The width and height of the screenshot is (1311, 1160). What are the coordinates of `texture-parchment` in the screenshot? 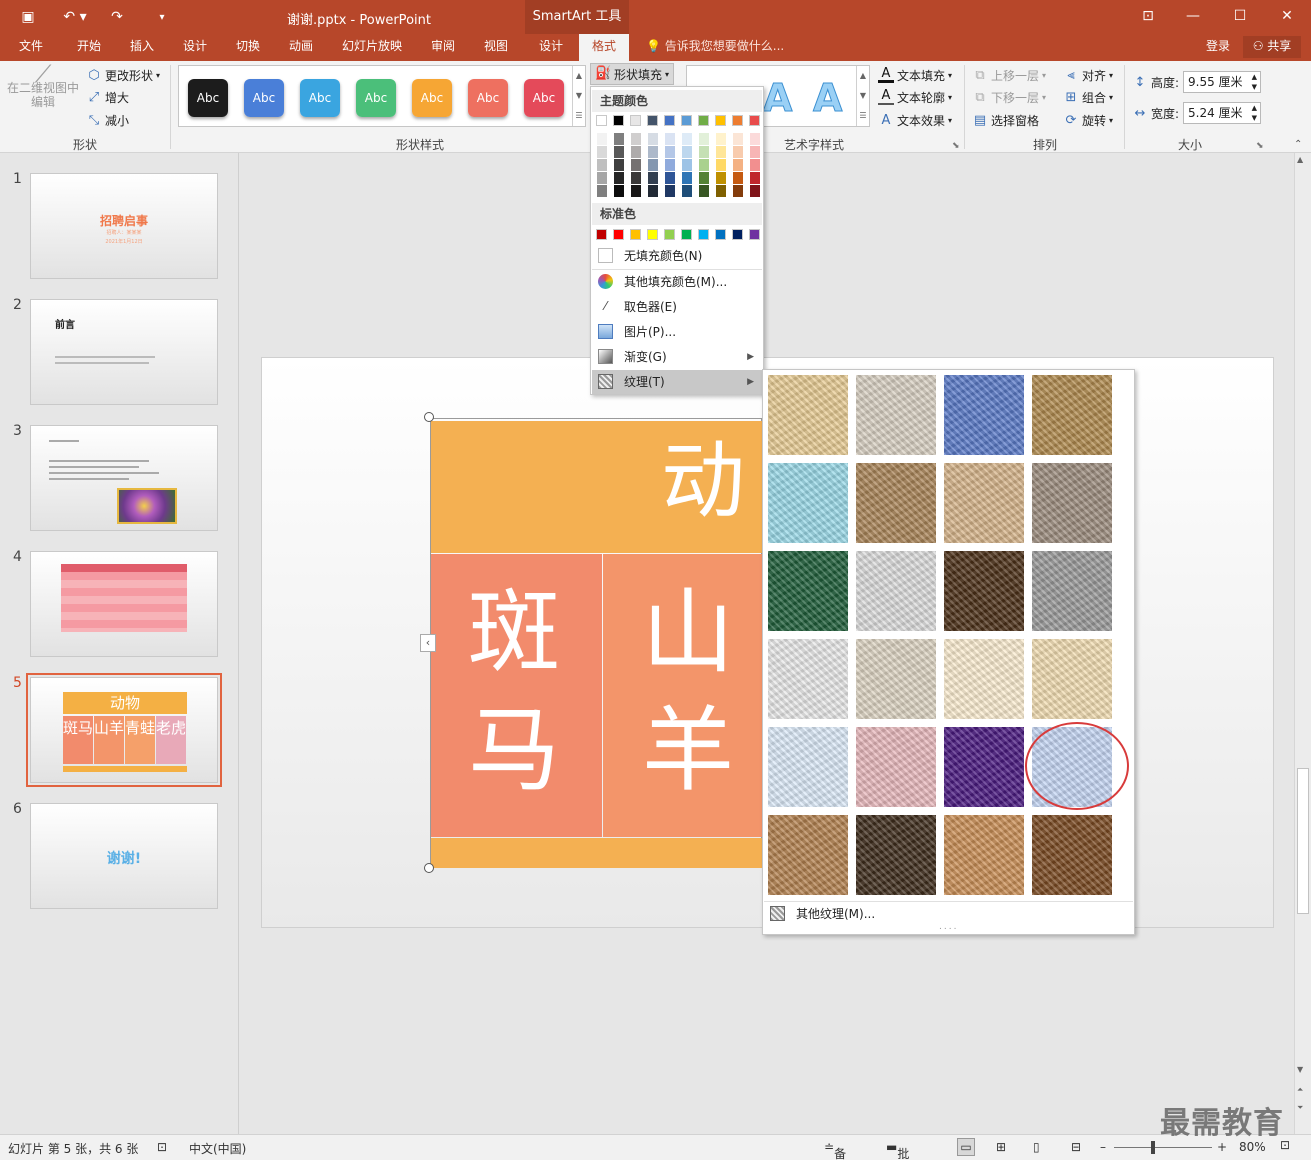 It's located at (984, 679).